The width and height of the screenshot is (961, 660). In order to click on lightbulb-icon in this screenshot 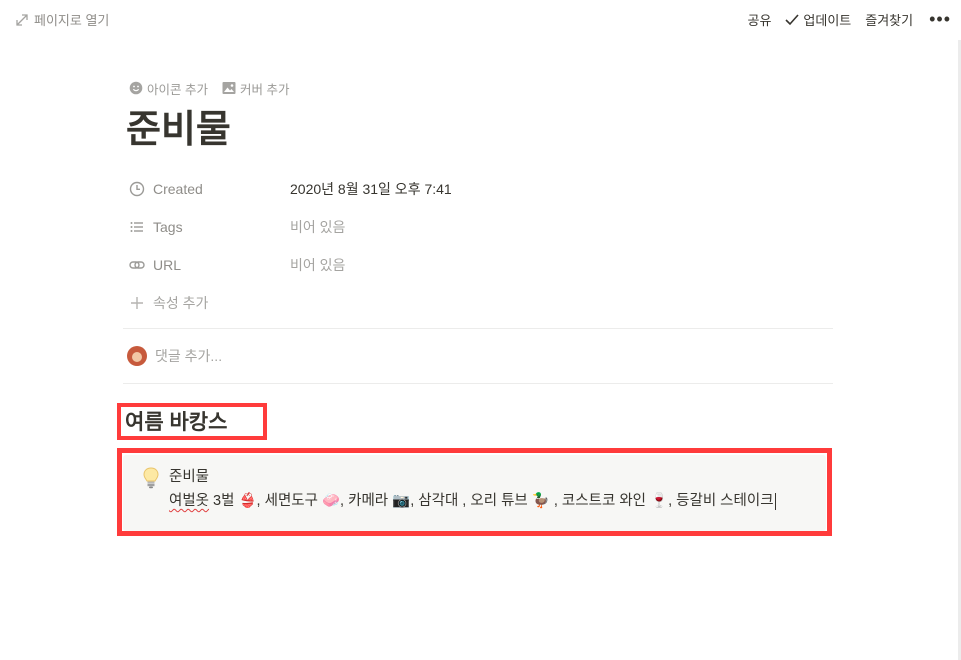, I will do `click(151, 478)`.